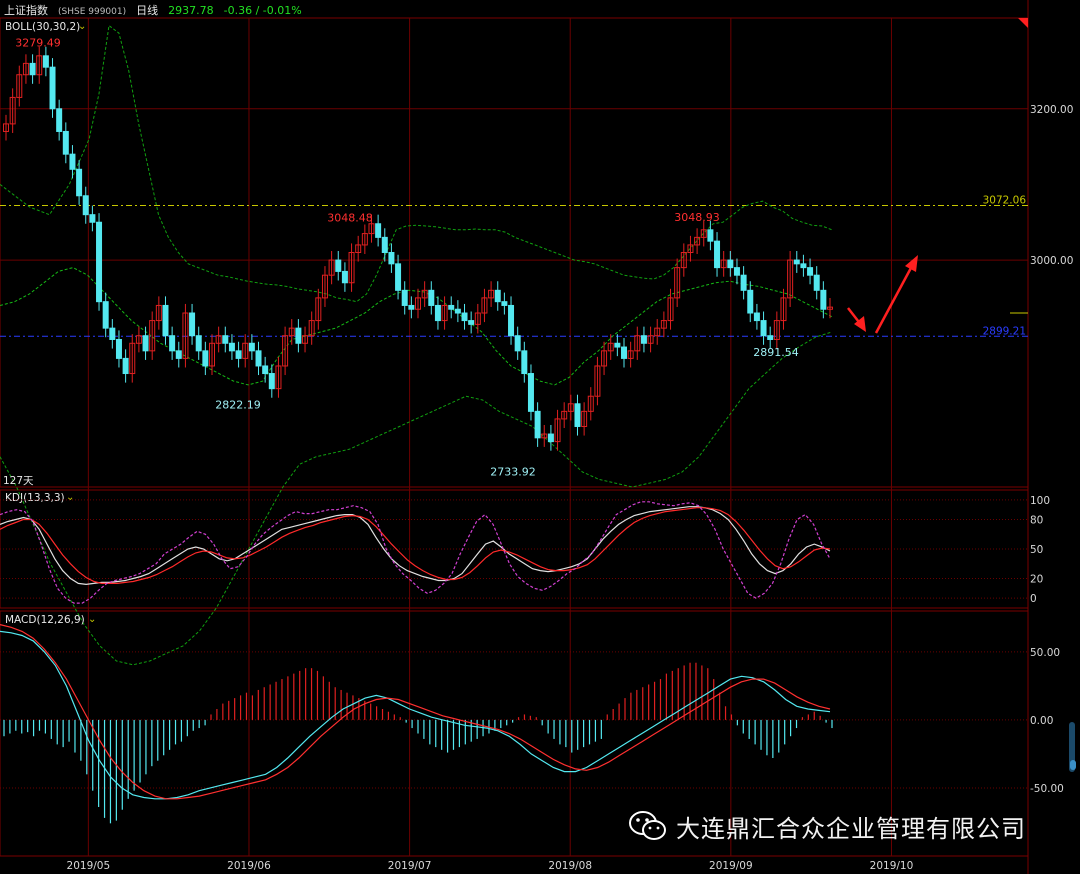  What do you see at coordinates (1041, 721) in the screenshot?
I see `macd-y-tick-0.00: 0.00` at bounding box center [1041, 721].